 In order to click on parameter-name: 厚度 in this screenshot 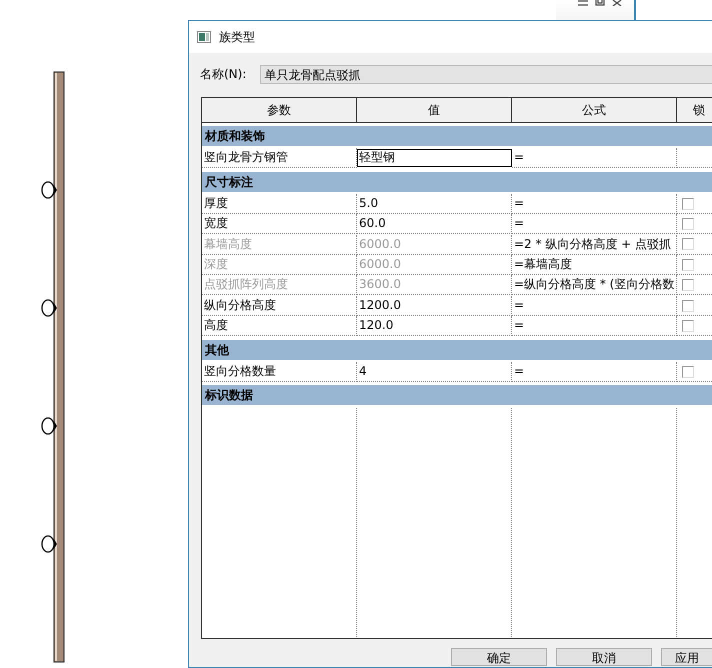, I will do `click(279, 204)`.